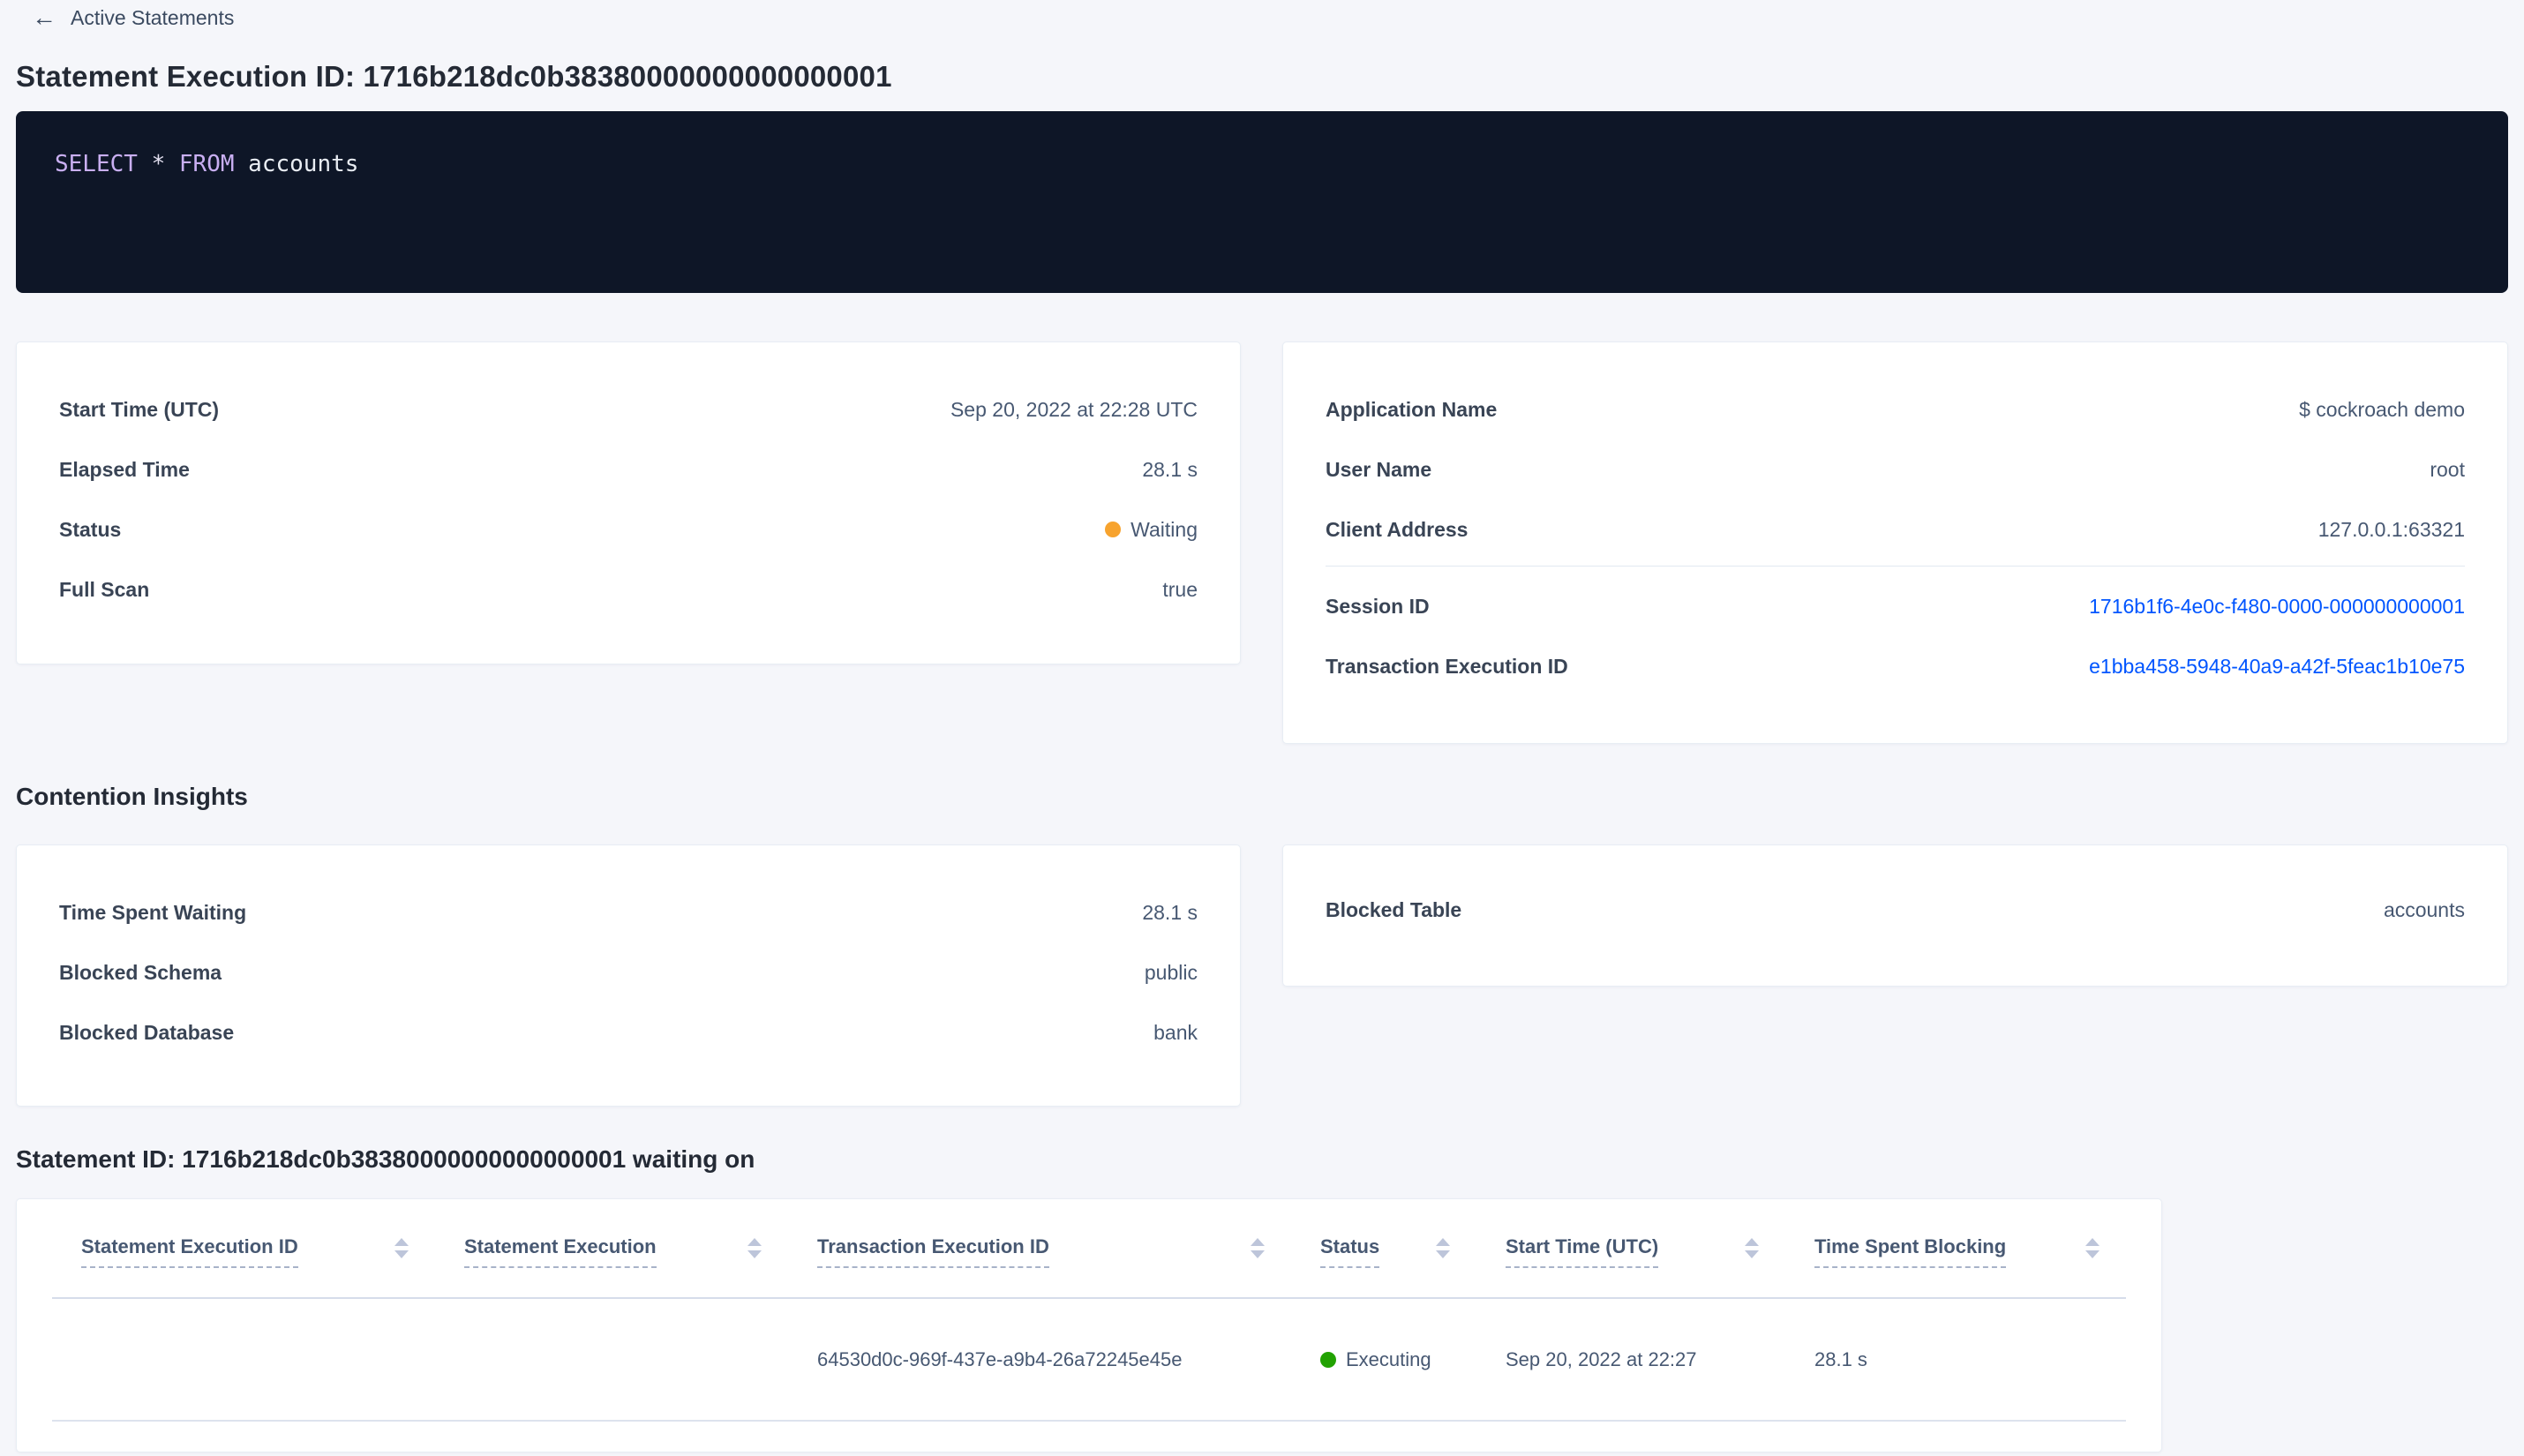 The image size is (2524, 1456). Describe the element at coordinates (1175, 1032) in the screenshot. I see `blocked-database-value: bank` at that location.